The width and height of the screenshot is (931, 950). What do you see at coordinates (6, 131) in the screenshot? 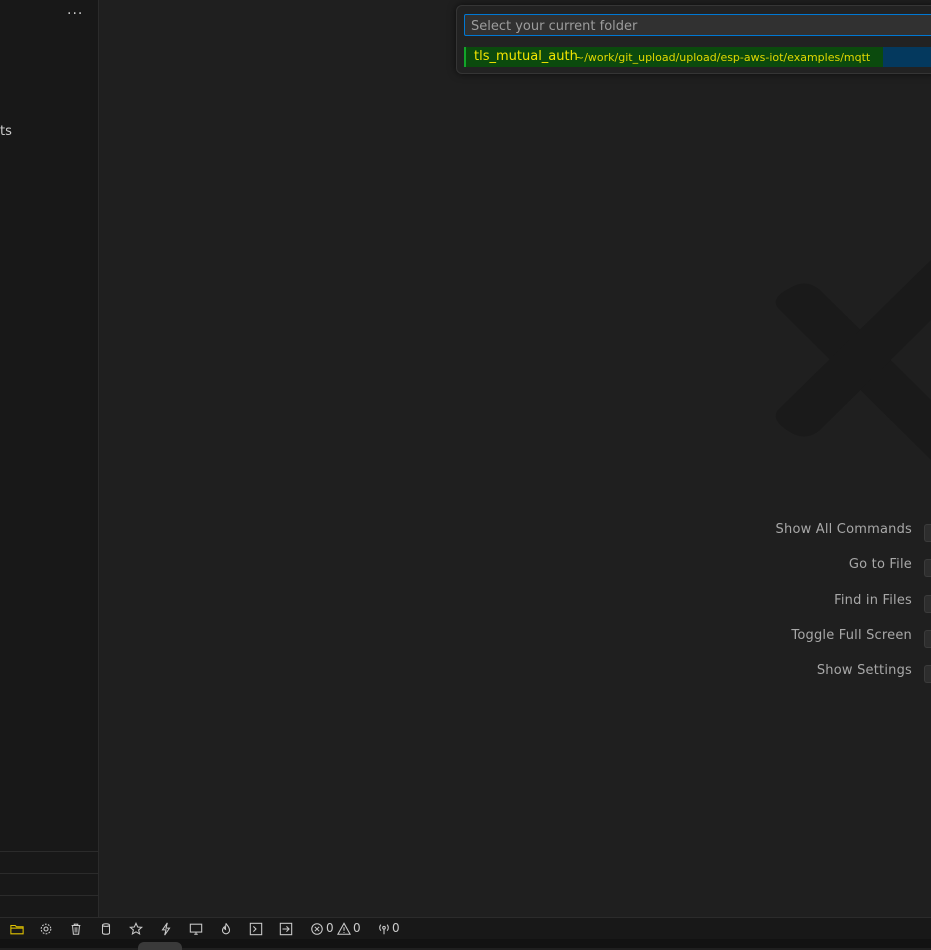
I see `sidebar-partial-label: ts` at bounding box center [6, 131].